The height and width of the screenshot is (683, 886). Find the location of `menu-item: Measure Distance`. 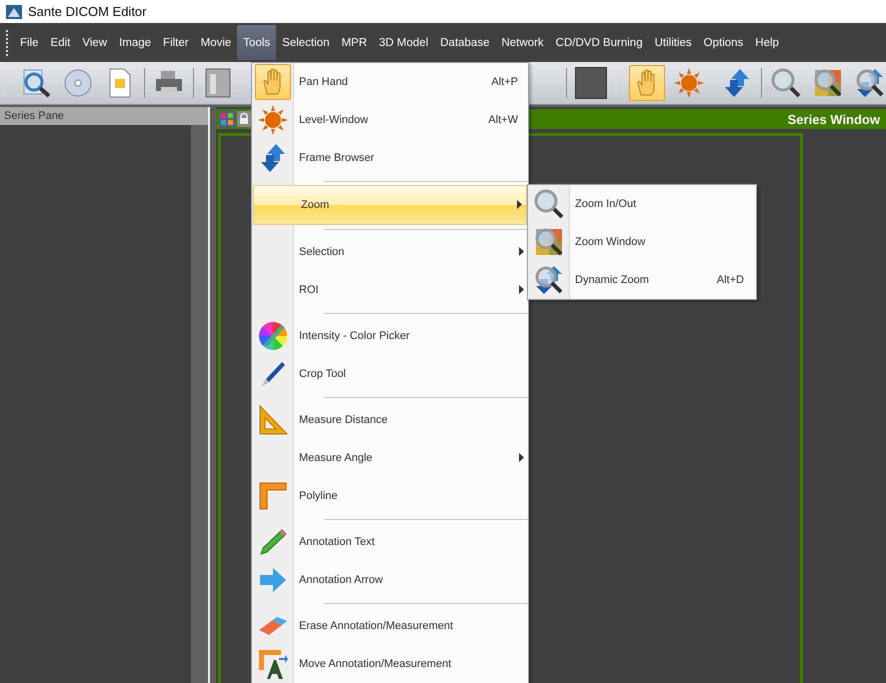

menu-item: Measure Distance is located at coordinates (390, 420).